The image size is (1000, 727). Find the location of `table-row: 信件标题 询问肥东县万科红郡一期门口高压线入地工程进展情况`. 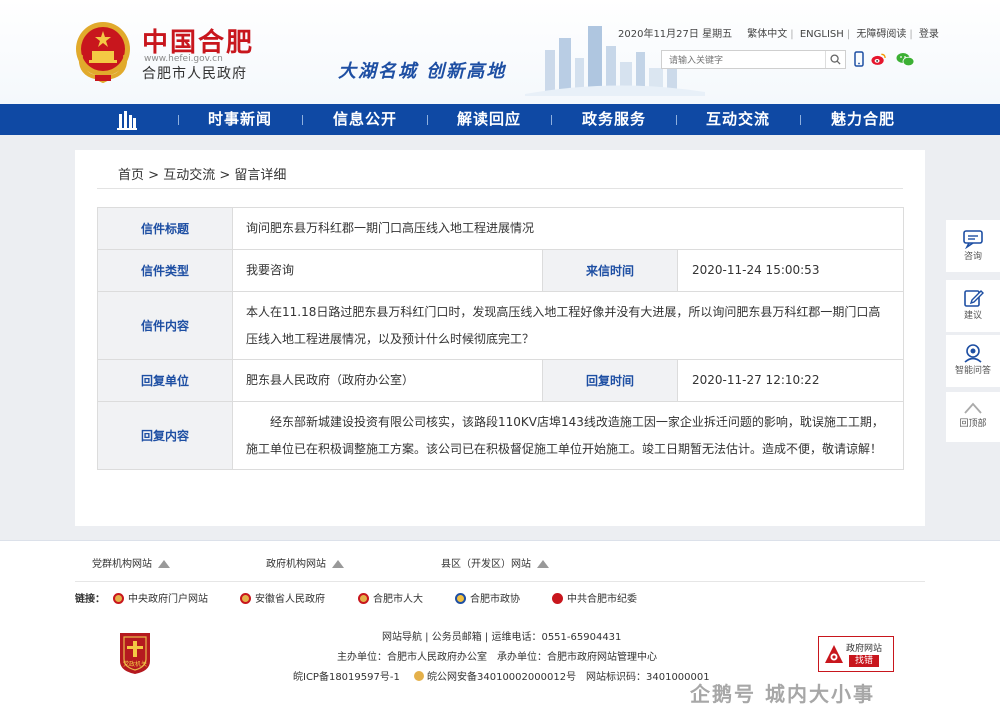

table-row: 信件标题 询问肥东县万科红郡一期门口高压线入地工程进展情况 is located at coordinates (501, 228).